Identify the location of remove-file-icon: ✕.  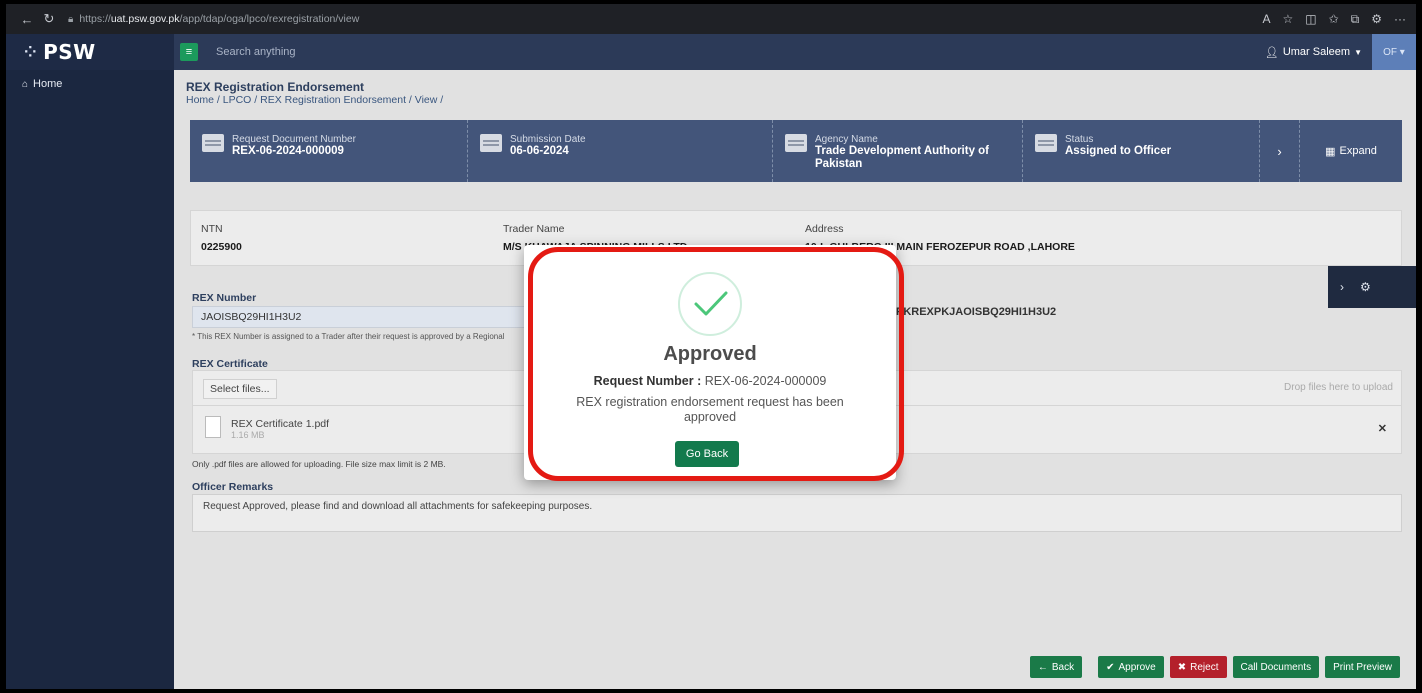
(1382, 428).